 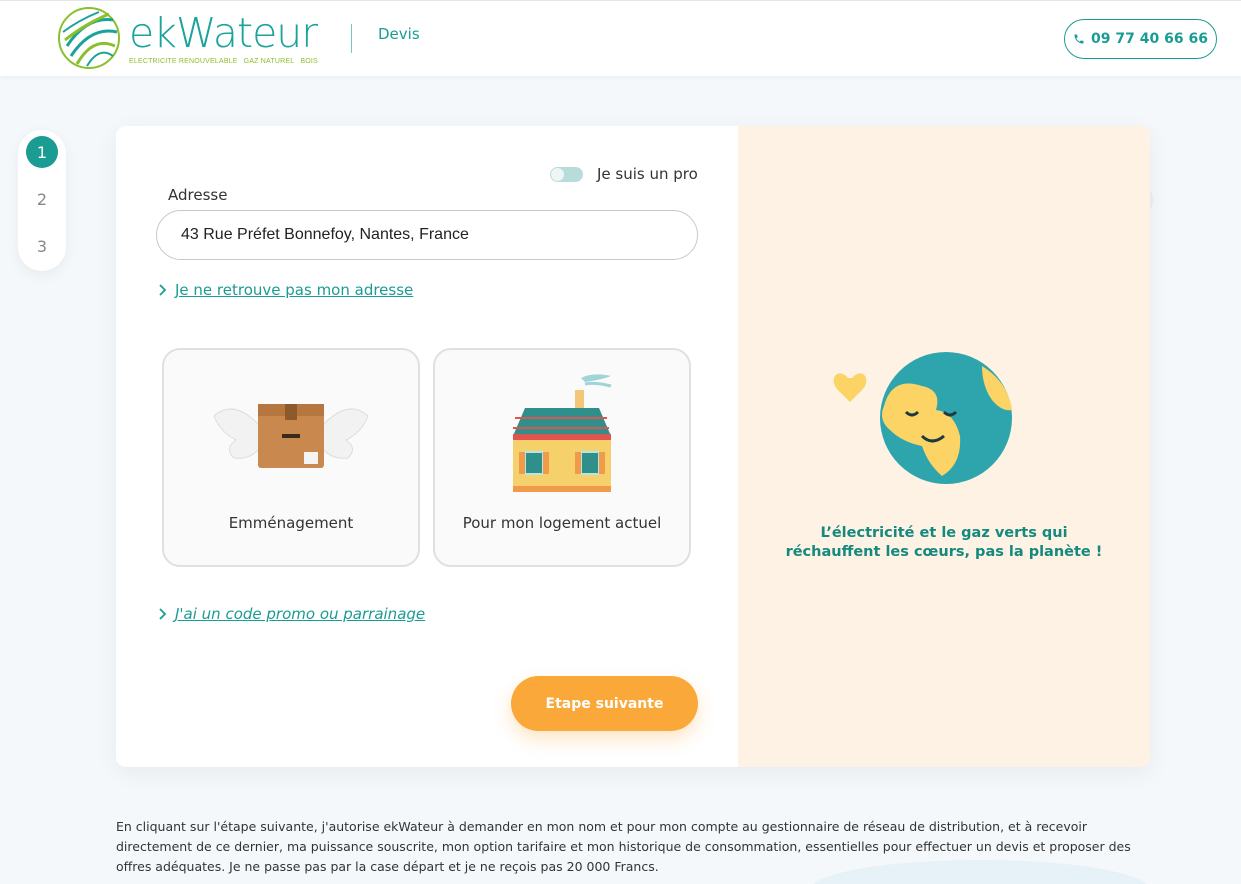 I want to click on next-step-button: Etape suivante, so click(x=604, y=703).